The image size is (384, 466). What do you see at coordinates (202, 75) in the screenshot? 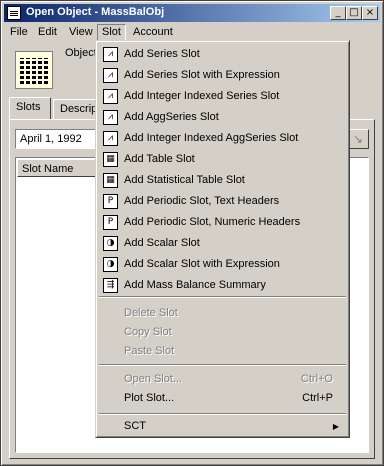
I see `menu-item-label: Add Series Slot with Expression` at bounding box center [202, 75].